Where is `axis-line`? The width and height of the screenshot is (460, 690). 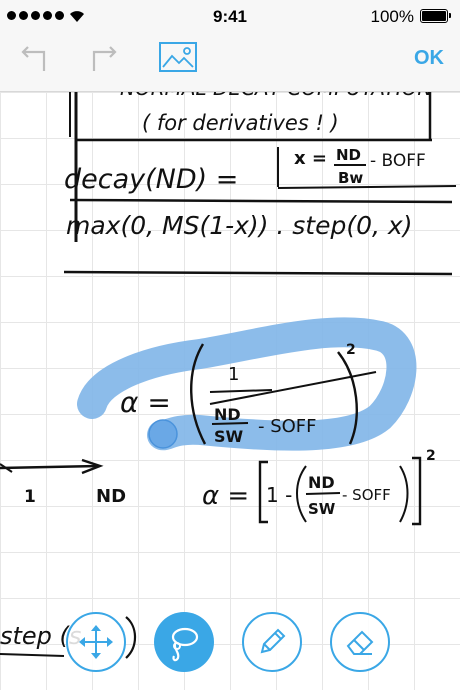
axis-line is located at coordinates (49, 467).